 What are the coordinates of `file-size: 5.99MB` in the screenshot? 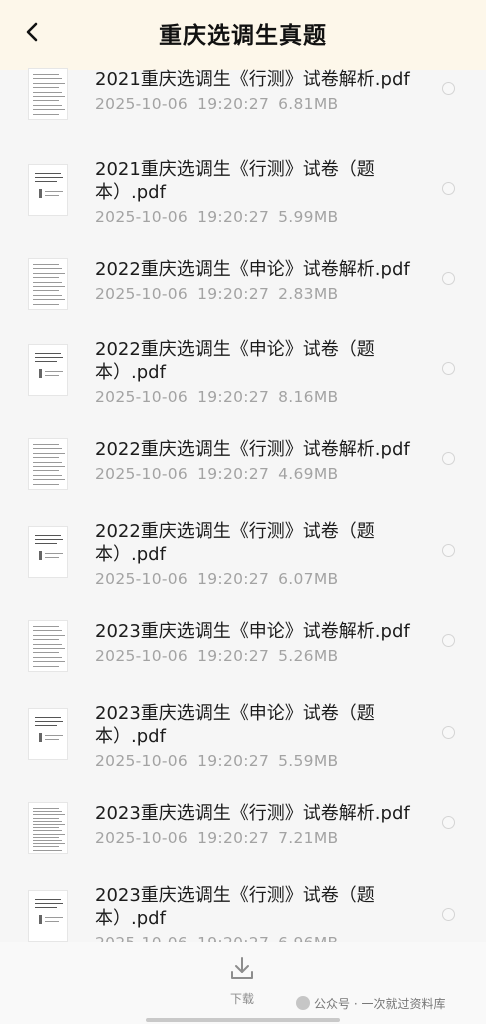 It's located at (308, 217).